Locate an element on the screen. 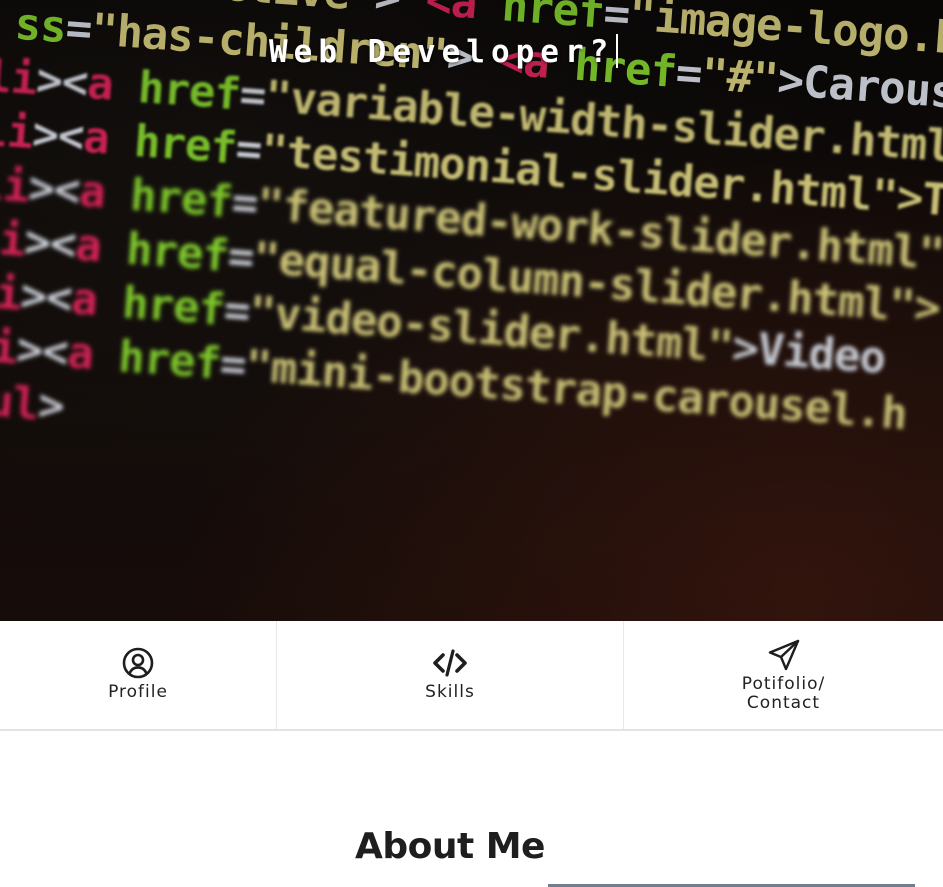 Image resolution: width=943 pixels, height=887 pixels. hero-title-text: Web Developer? is located at coordinates (442, 52).